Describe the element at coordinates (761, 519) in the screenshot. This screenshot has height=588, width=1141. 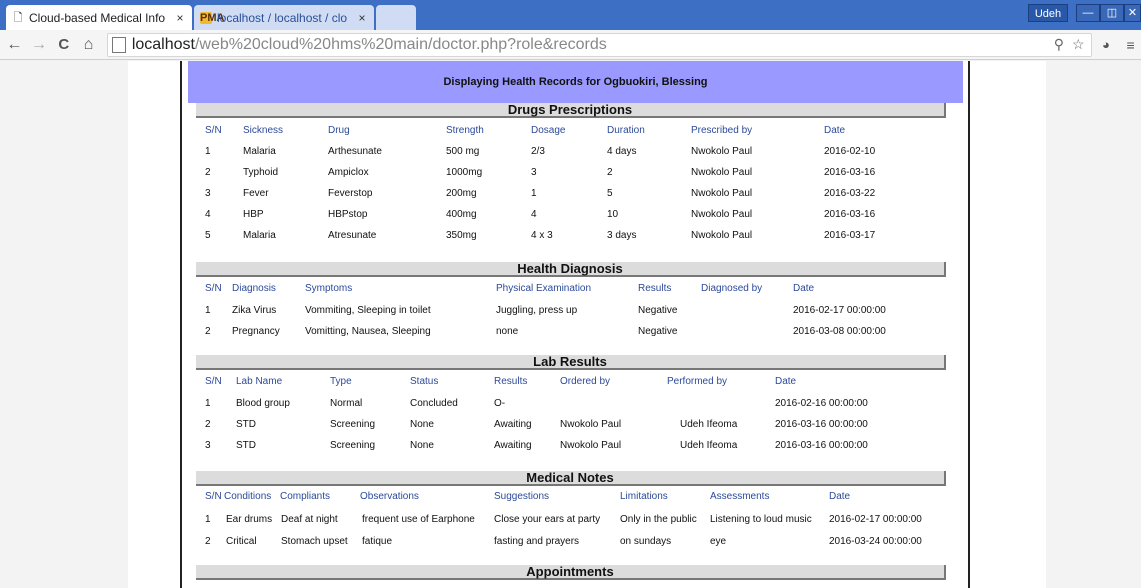
I see `table-cell: Listening to loud music` at that location.